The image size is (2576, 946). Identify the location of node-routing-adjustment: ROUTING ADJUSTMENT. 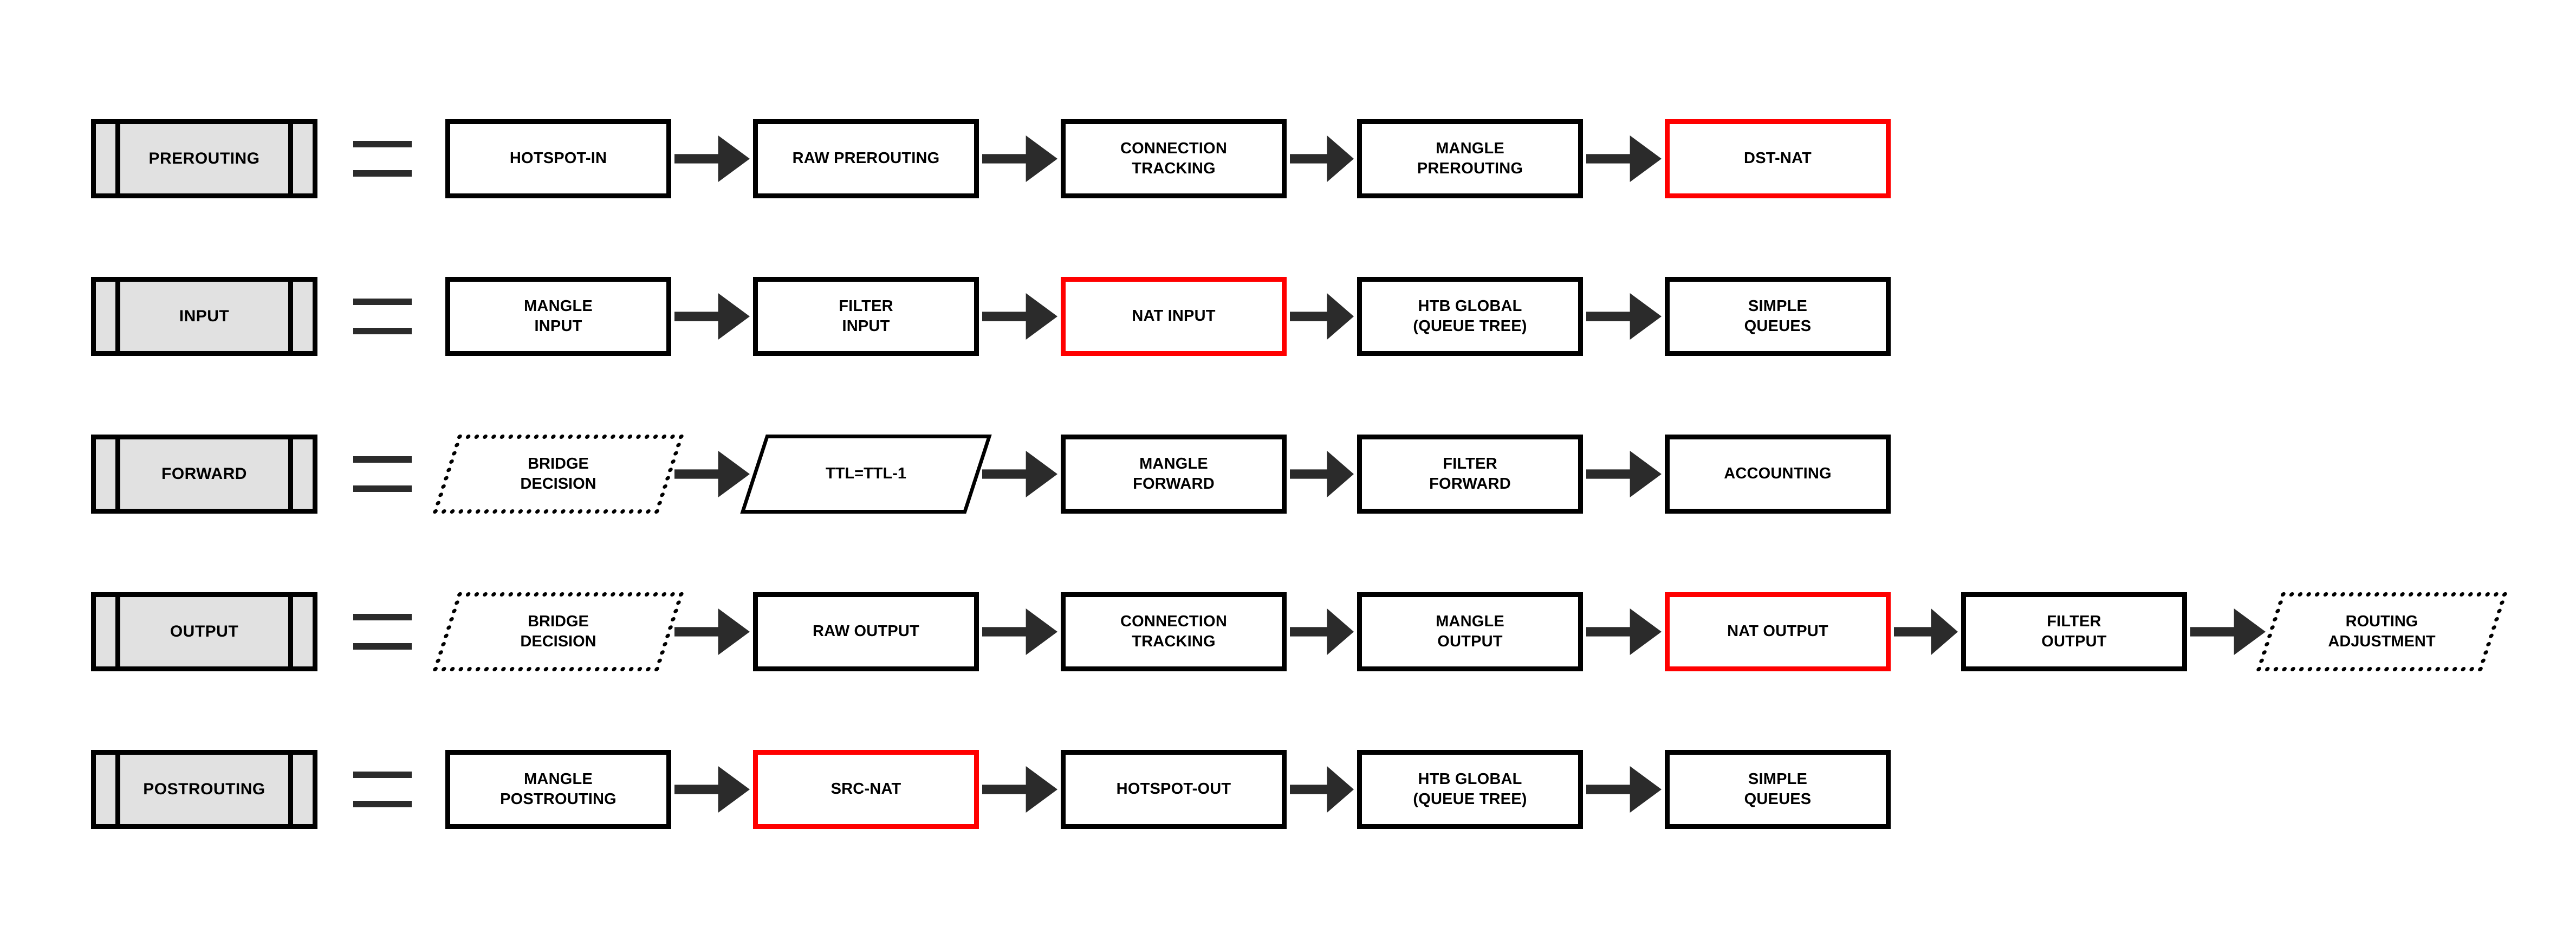
(2382, 631).